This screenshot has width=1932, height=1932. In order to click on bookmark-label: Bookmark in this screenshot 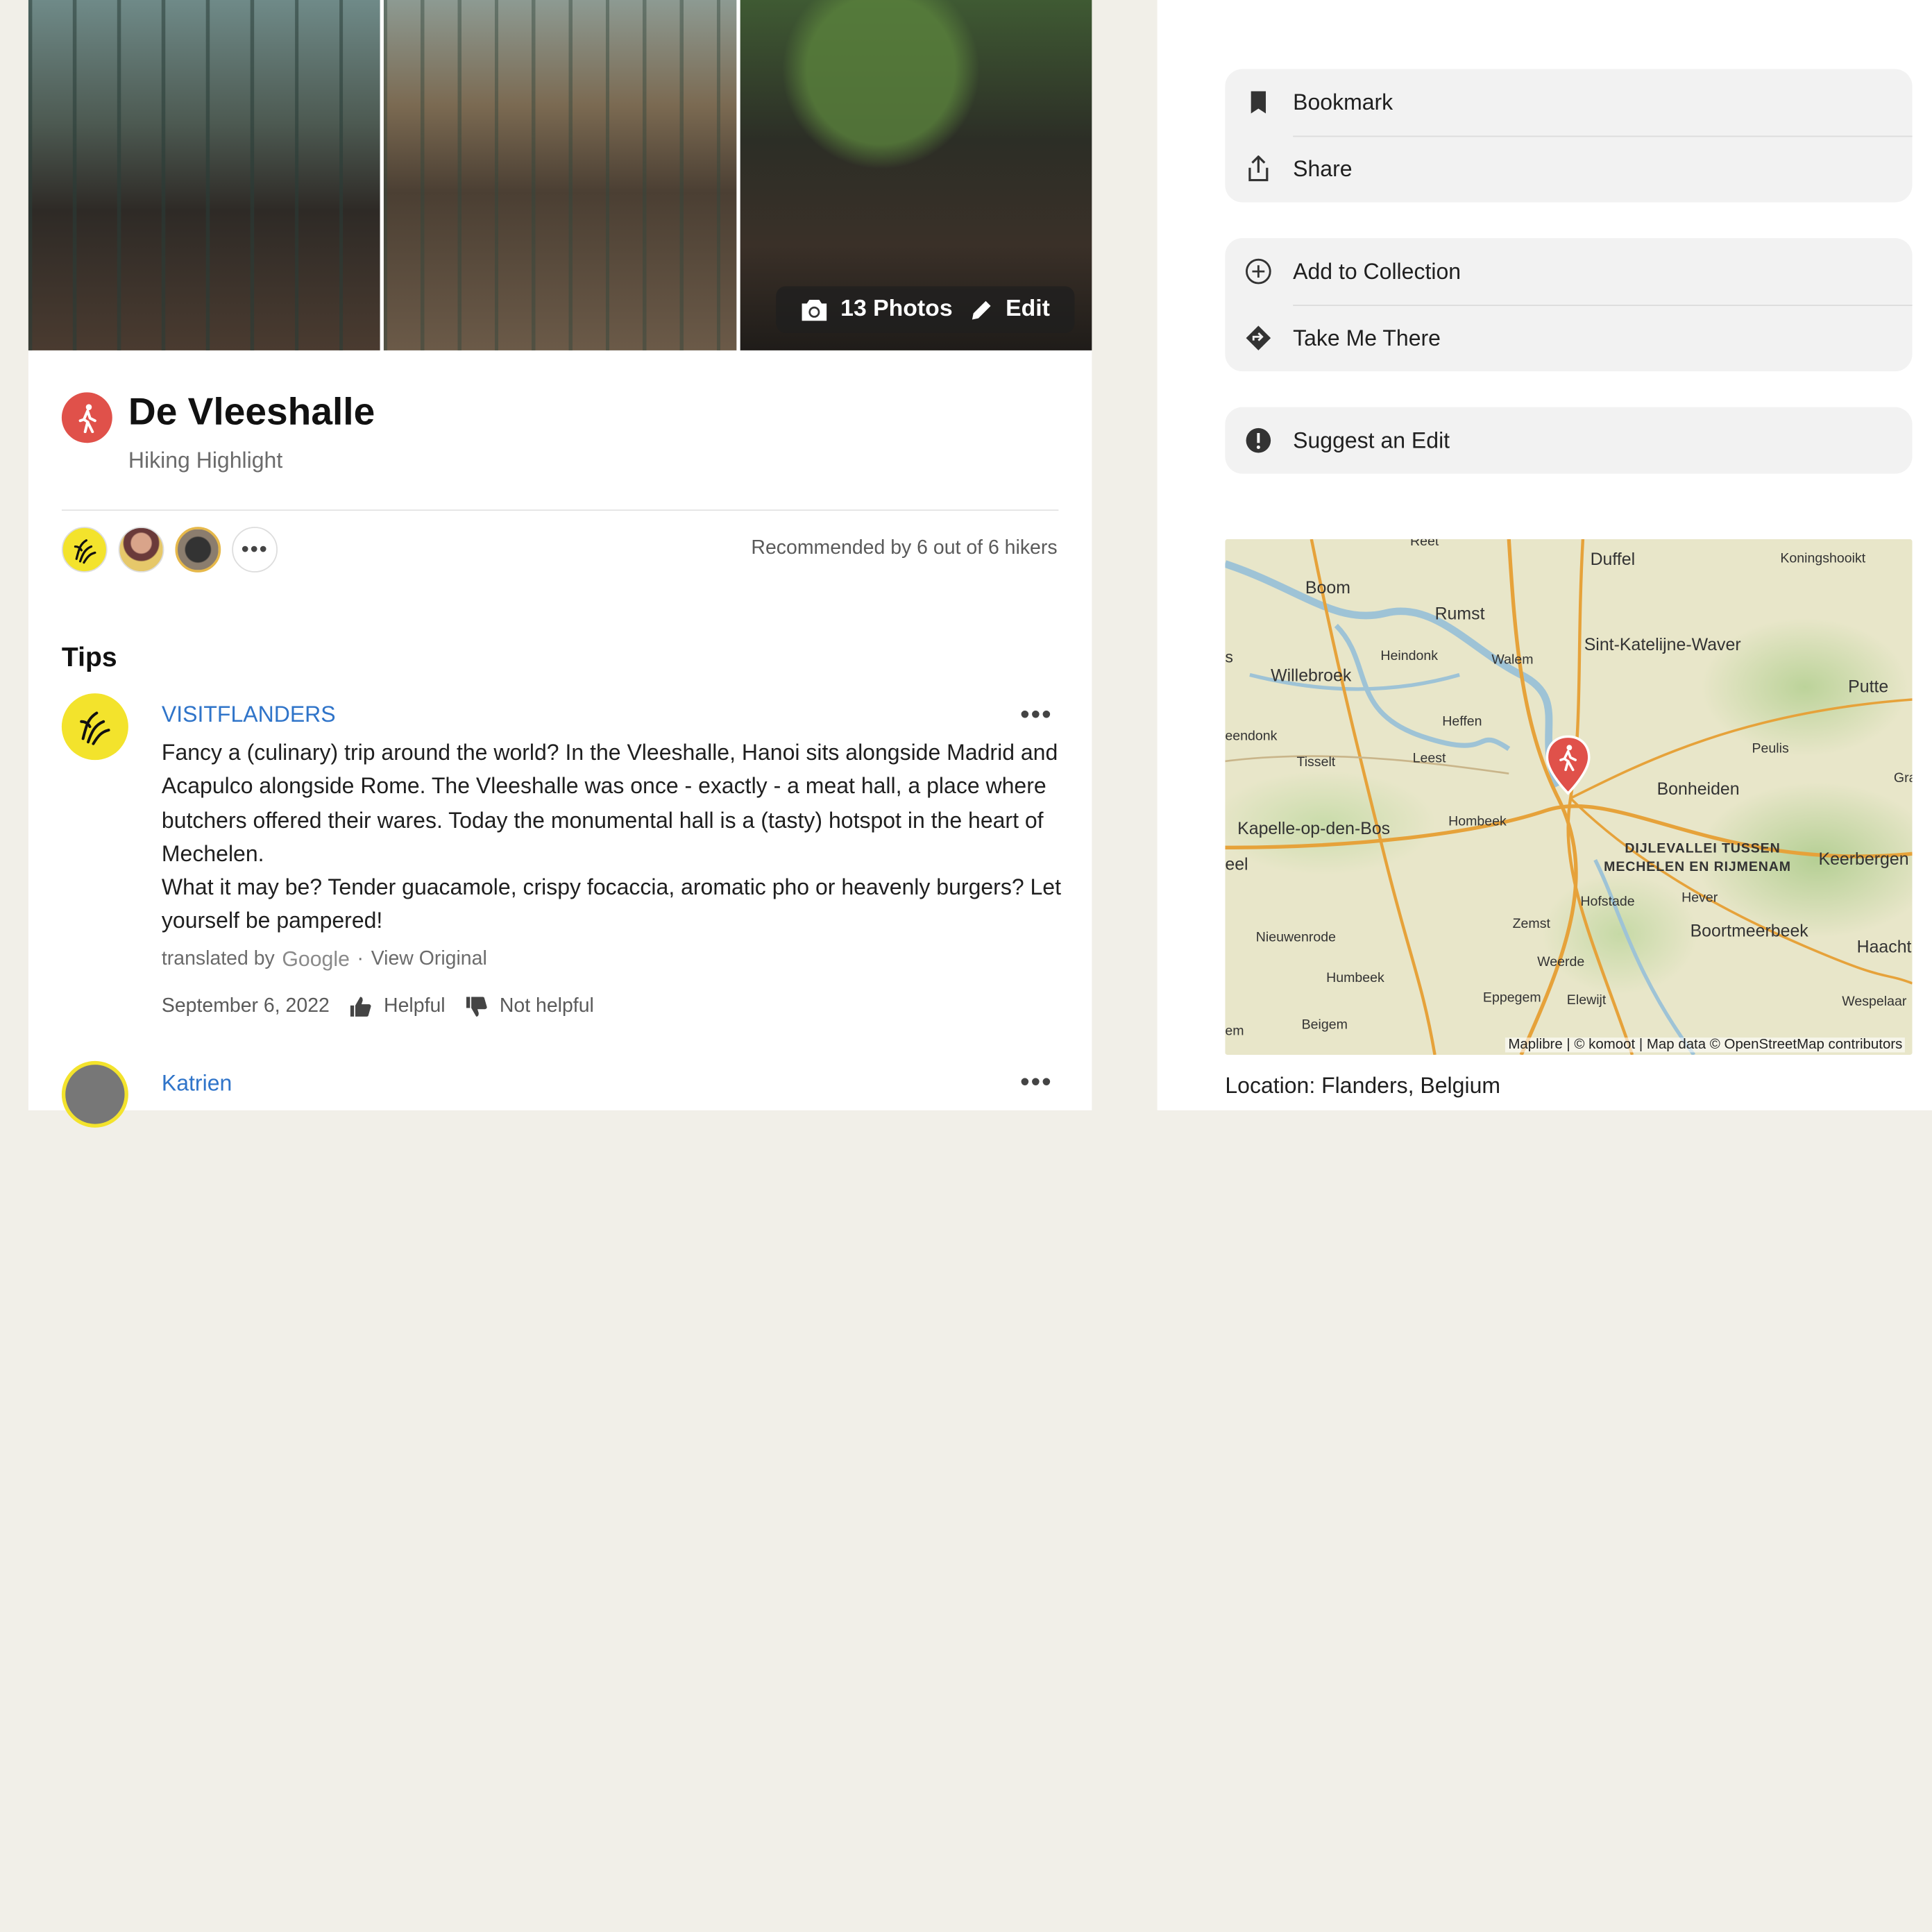, I will do `click(1343, 102)`.